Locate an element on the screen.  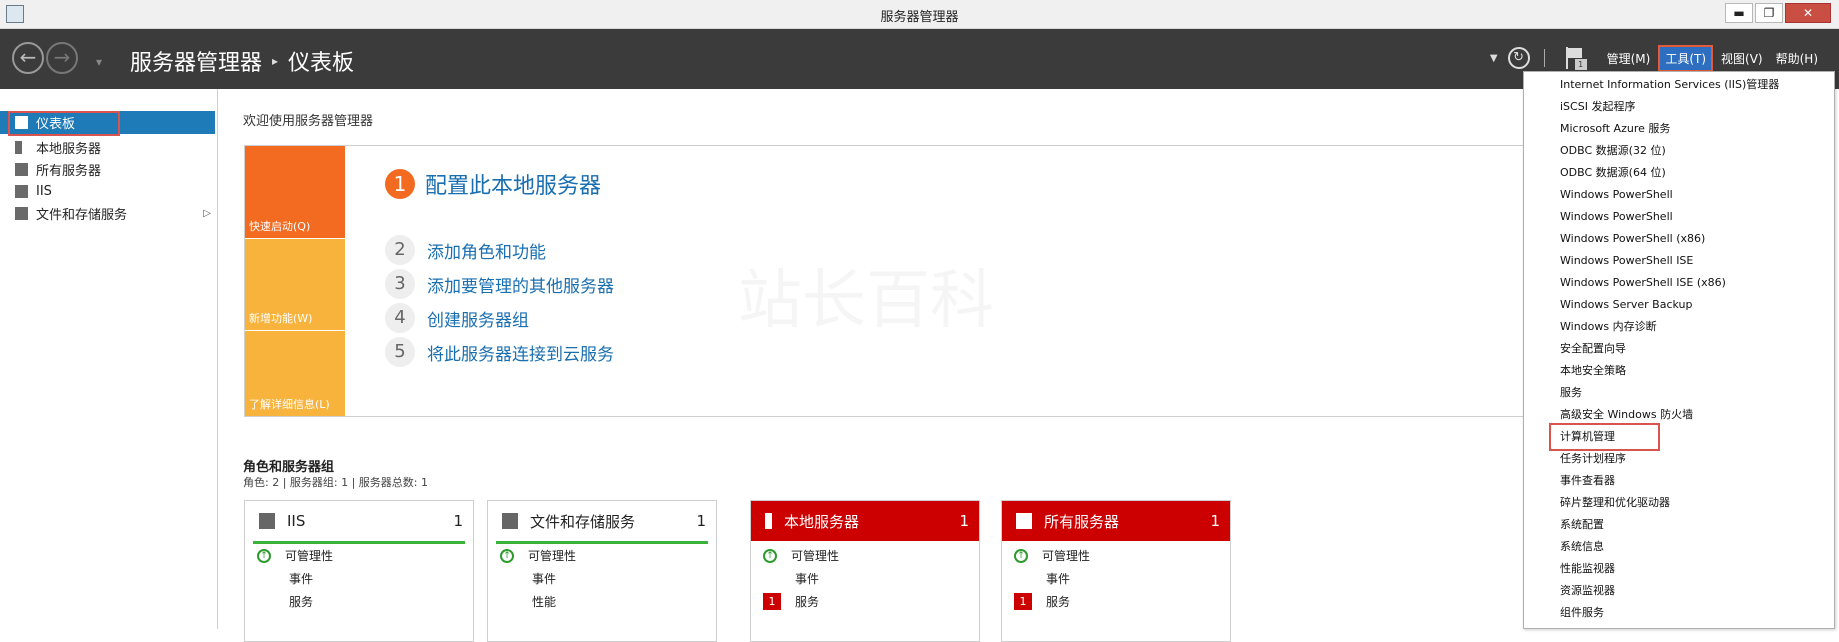
step-add-roles: 2 添加角色和功能 is located at coordinates (465, 250).